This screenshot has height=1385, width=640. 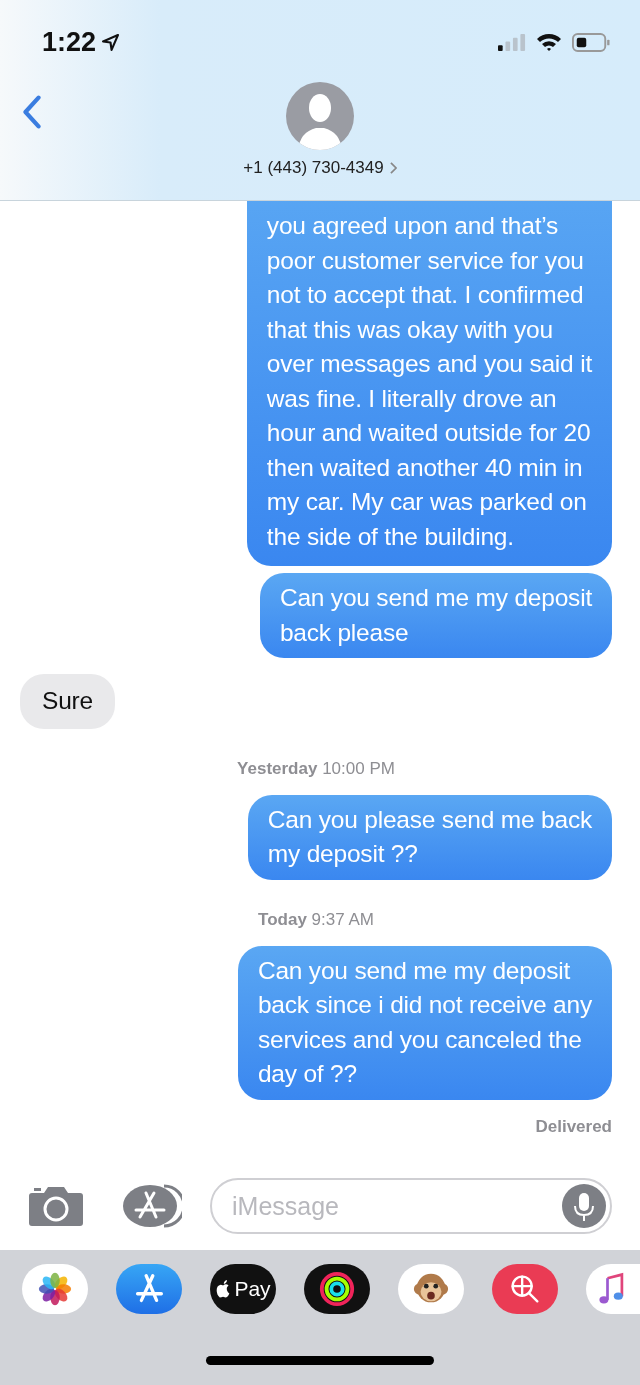 I want to click on app-store-app-icon, so click(x=149, y=1289).